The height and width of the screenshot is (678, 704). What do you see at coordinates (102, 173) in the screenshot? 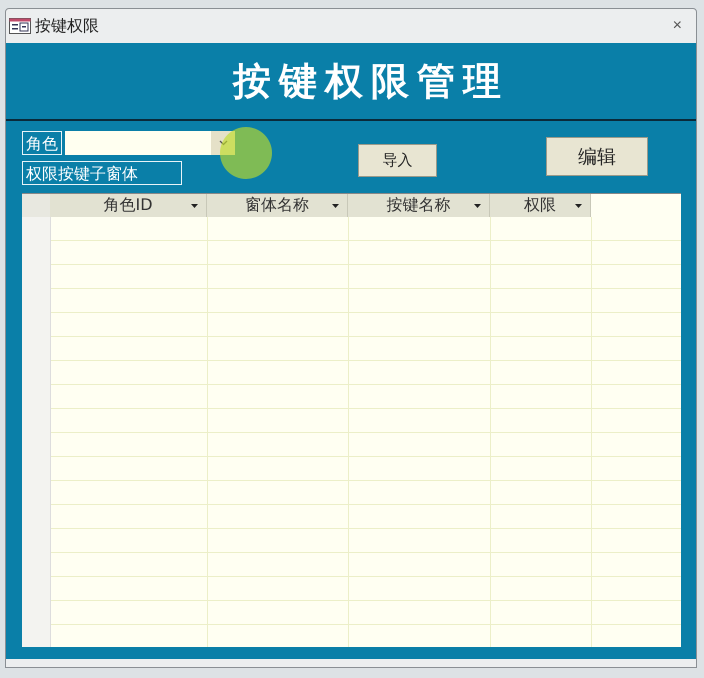
I see `subform-label: 权限按键子窗体` at bounding box center [102, 173].